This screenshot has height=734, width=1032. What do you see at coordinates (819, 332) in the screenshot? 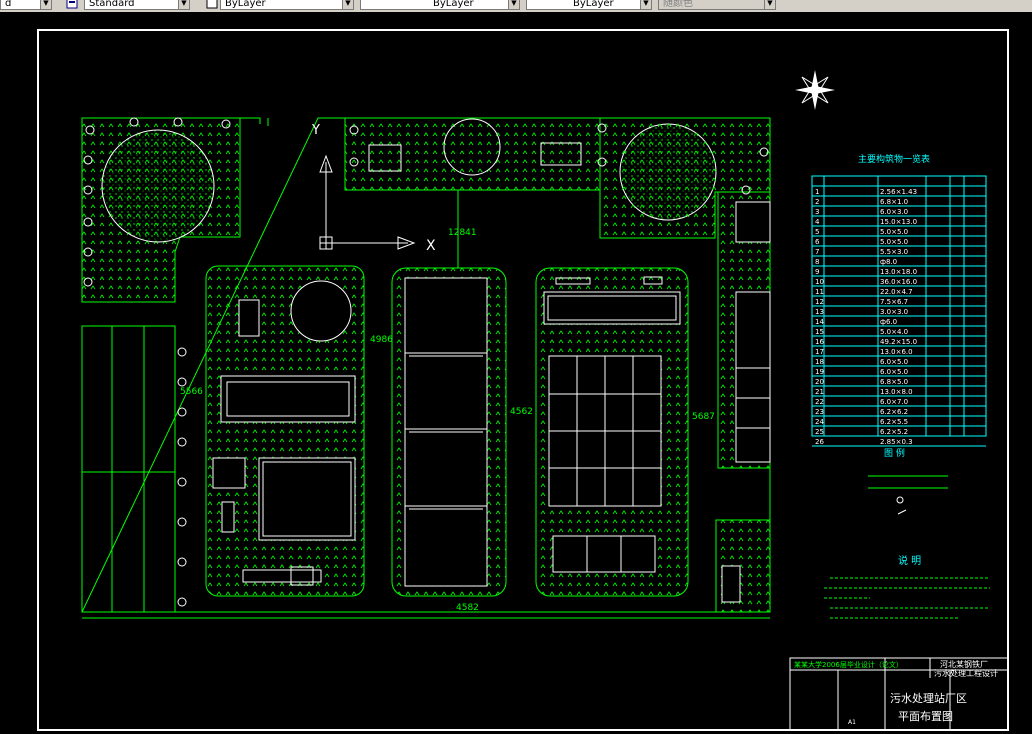
I see `table-cell-no: 15` at bounding box center [819, 332].